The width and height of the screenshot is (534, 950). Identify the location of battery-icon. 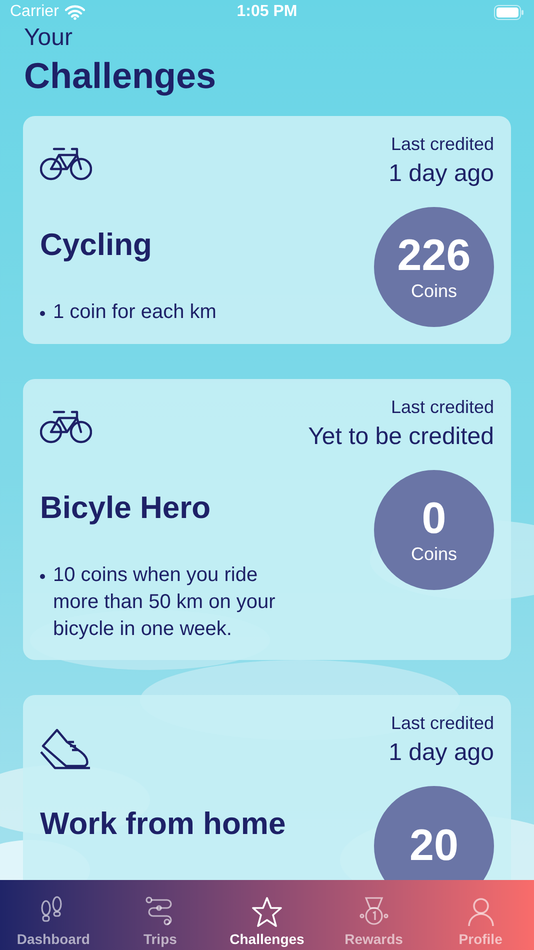
(509, 12).